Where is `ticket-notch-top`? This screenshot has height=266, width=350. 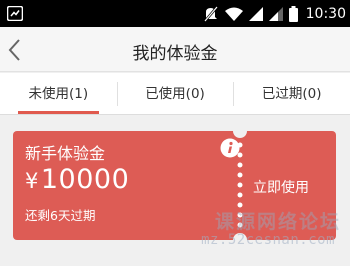
ticket-notch-top is located at coordinates (240, 131).